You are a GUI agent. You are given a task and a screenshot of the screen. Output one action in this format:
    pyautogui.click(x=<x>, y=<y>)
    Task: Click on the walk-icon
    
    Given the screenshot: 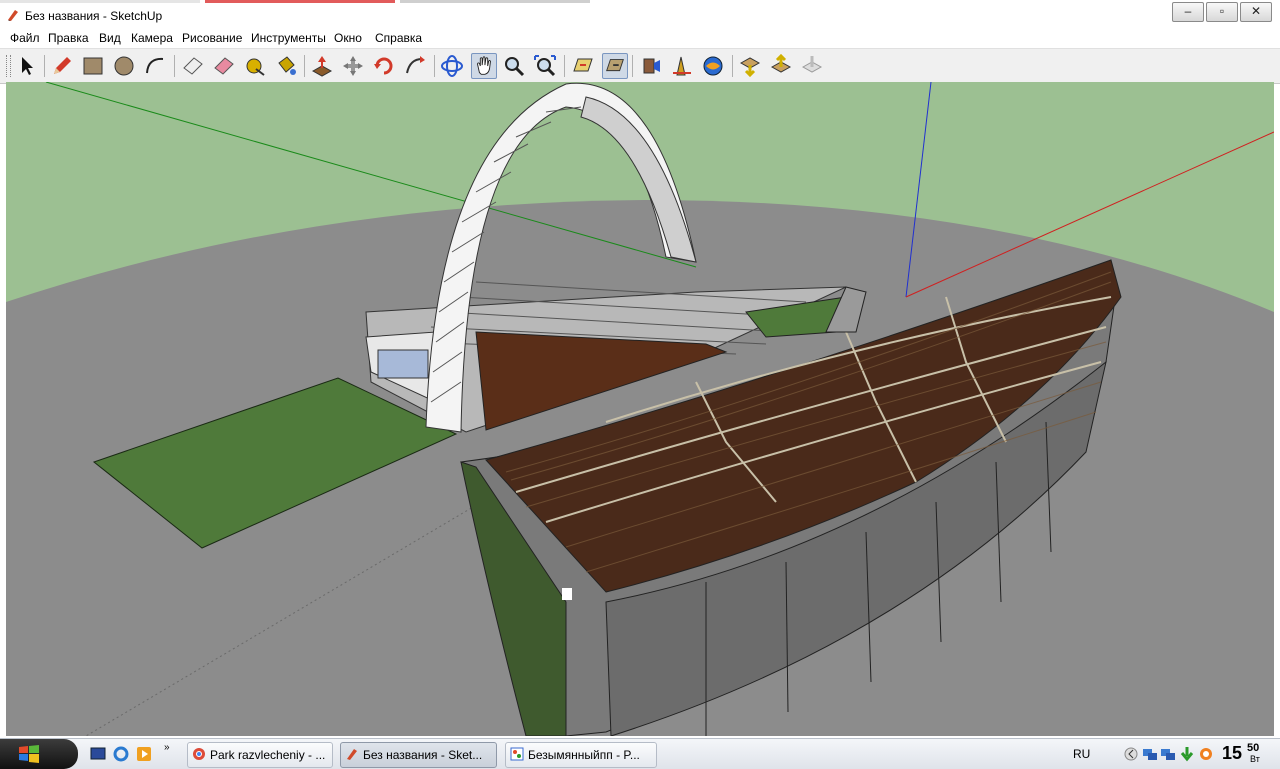 What is the action you would take?
    pyautogui.click(x=615, y=65)
    